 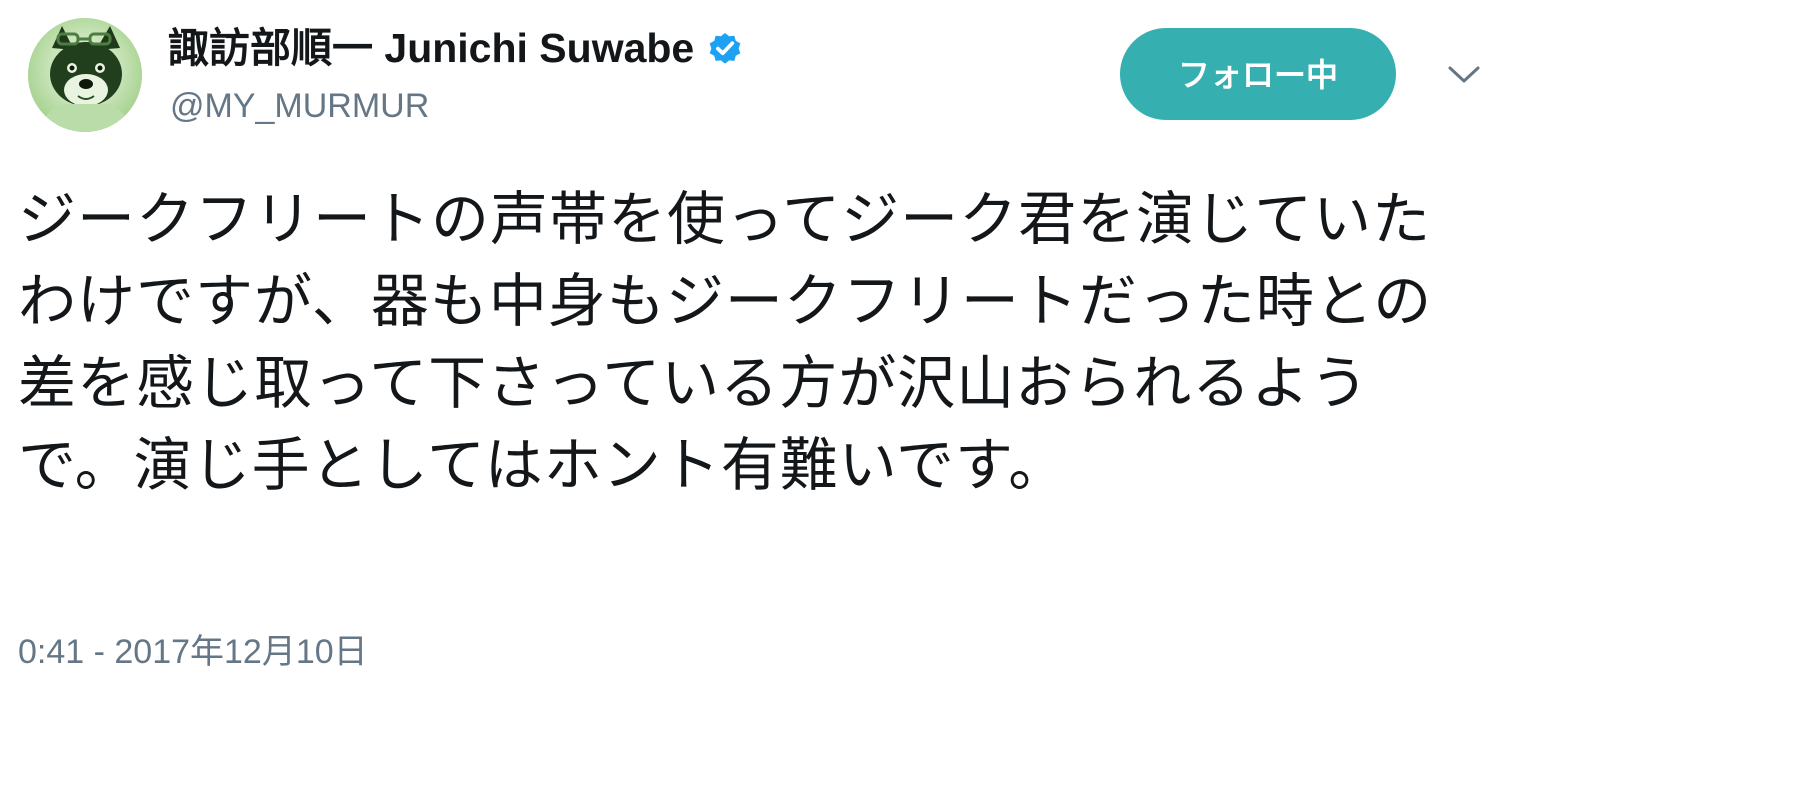 I want to click on display-name-text: 諏訪部順一 Junichi Suwabe, so click(x=431, y=48).